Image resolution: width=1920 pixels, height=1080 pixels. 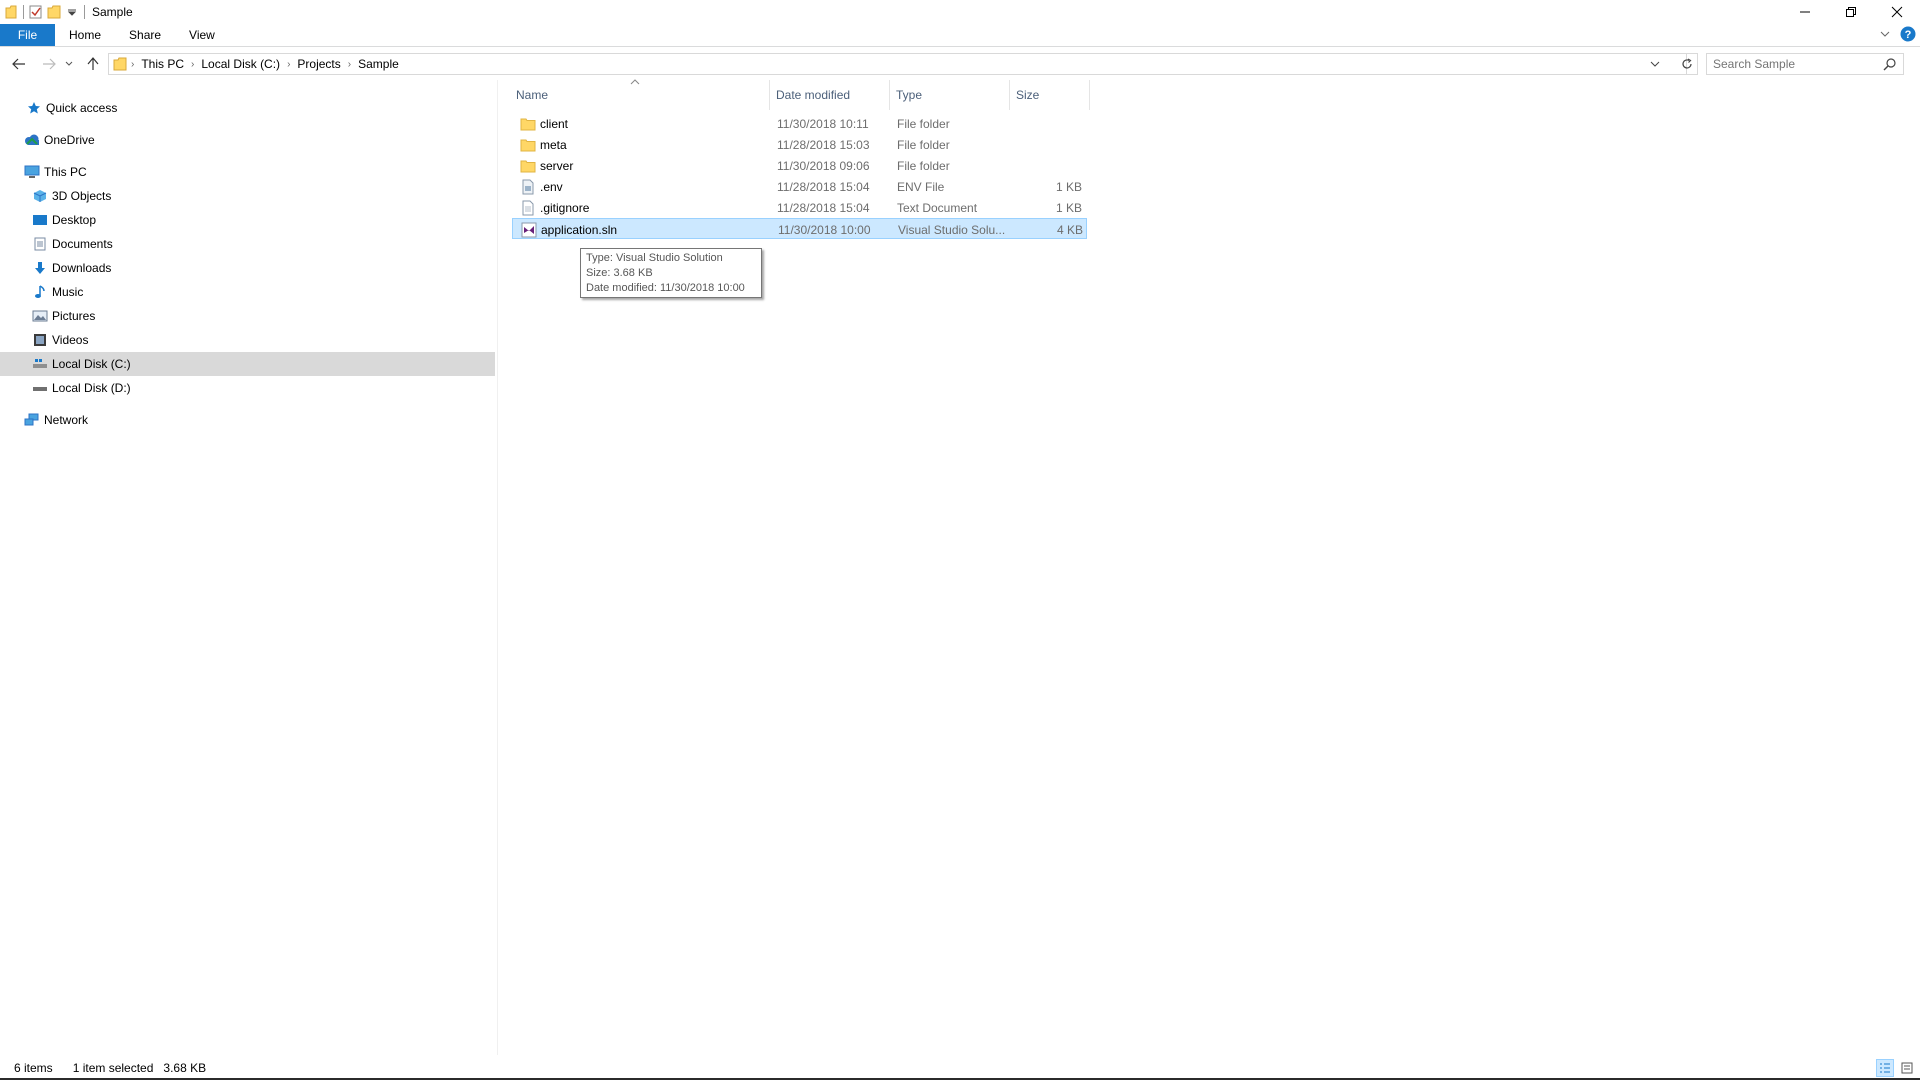 What do you see at coordinates (40, 268) in the screenshot?
I see `download-icon` at bounding box center [40, 268].